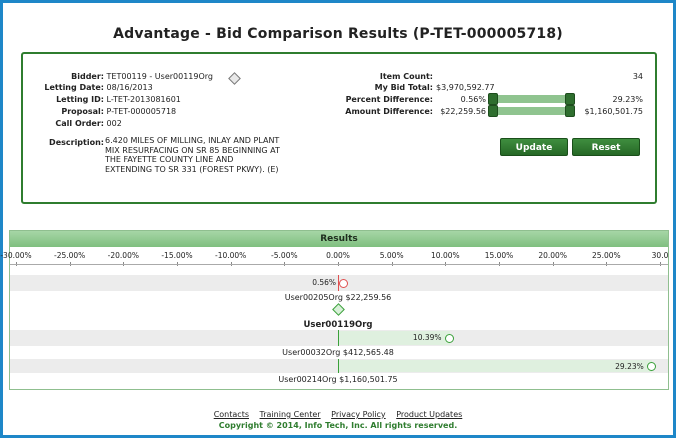 This screenshot has height=438, width=676. I want to click on letting-id-value: L-TET-2013081601, so click(143, 99).